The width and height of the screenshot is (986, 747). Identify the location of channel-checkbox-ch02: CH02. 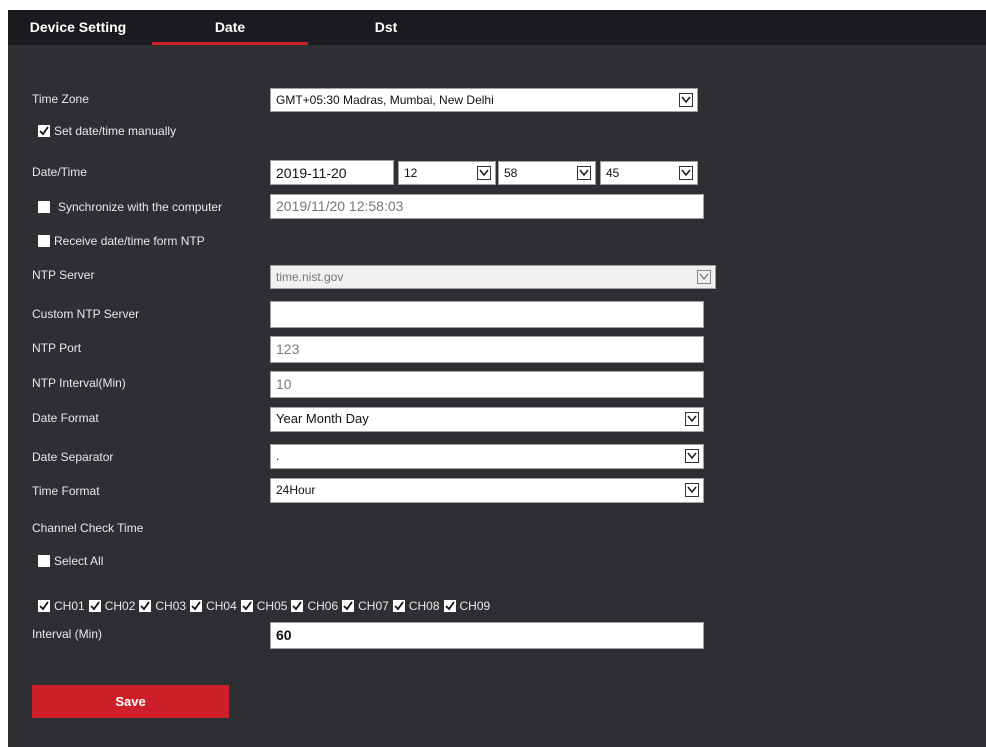
(112, 606).